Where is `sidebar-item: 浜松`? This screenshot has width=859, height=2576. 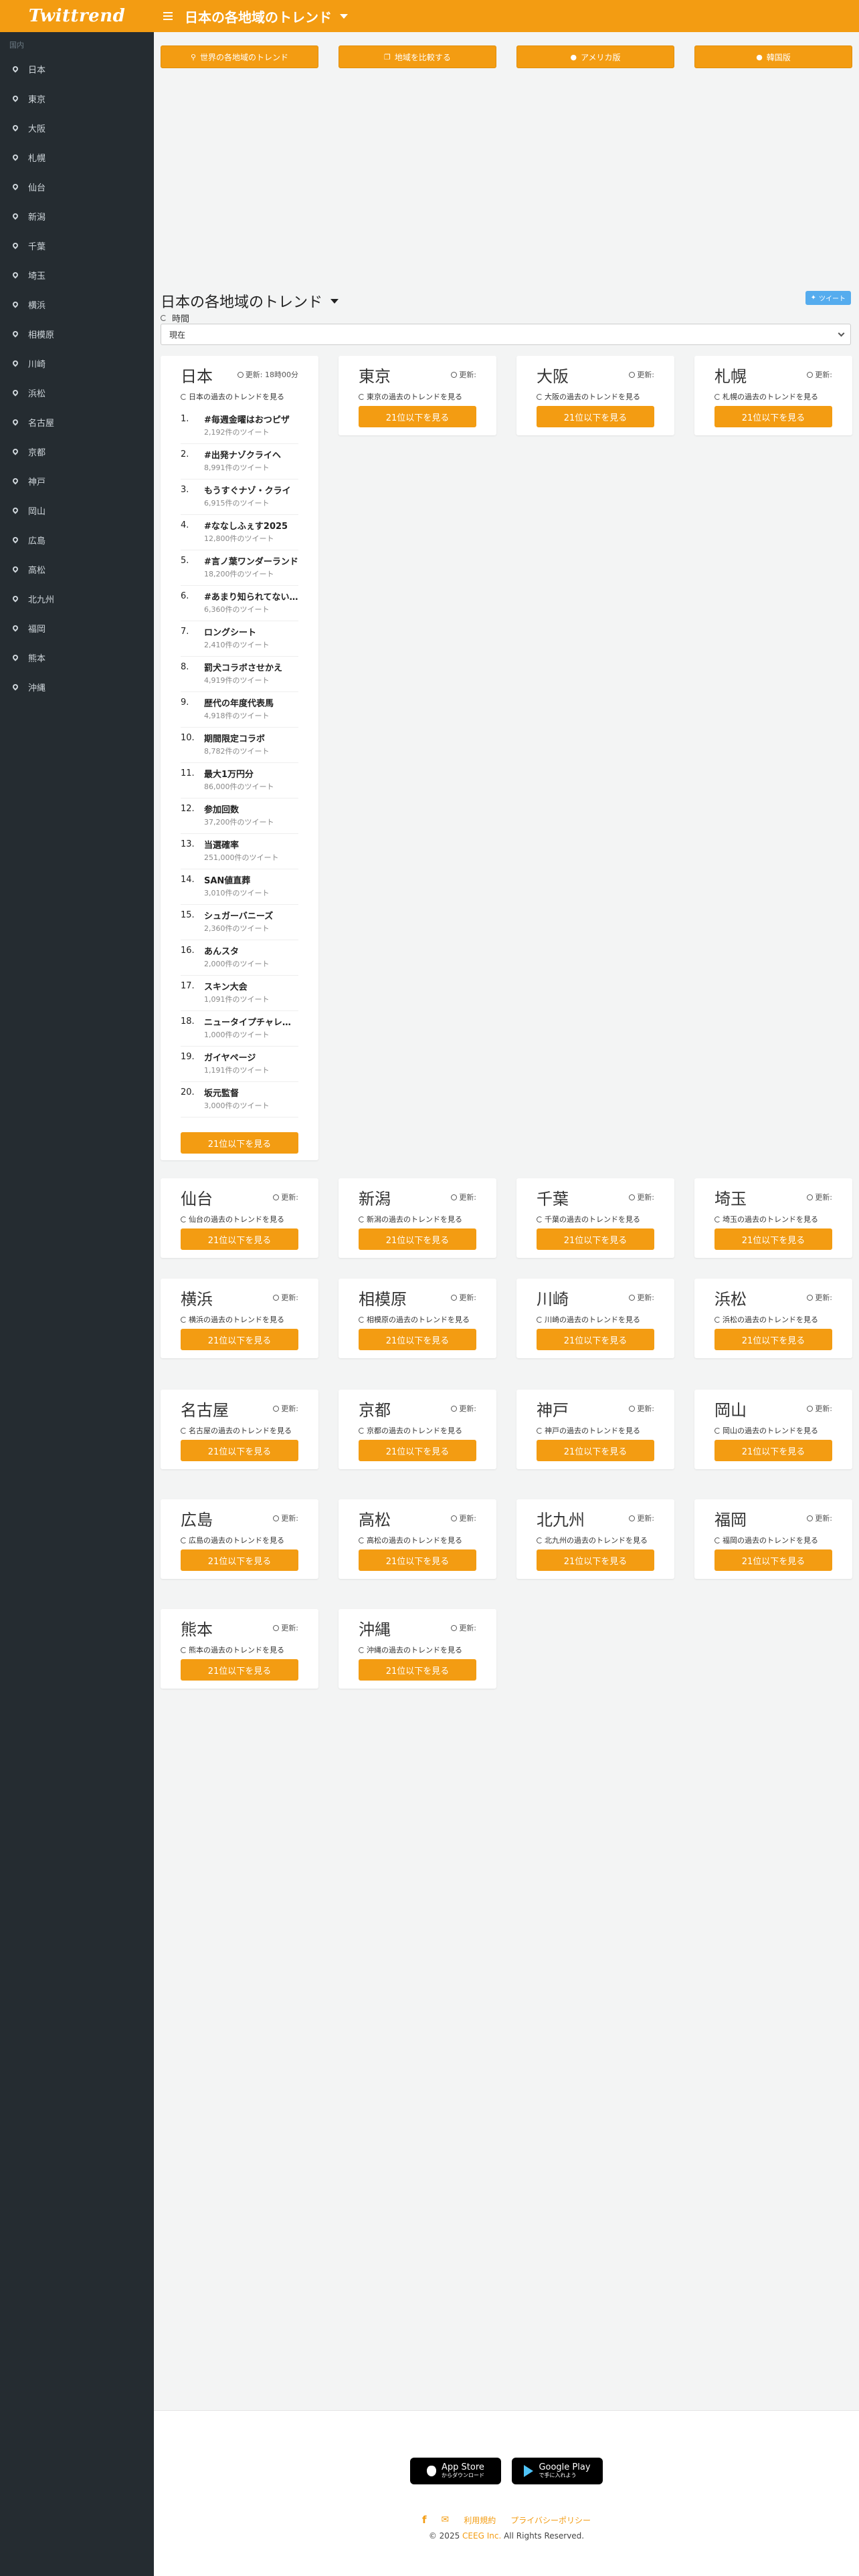
sidebar-item: 浜松 is located at coordinates (77, 392).